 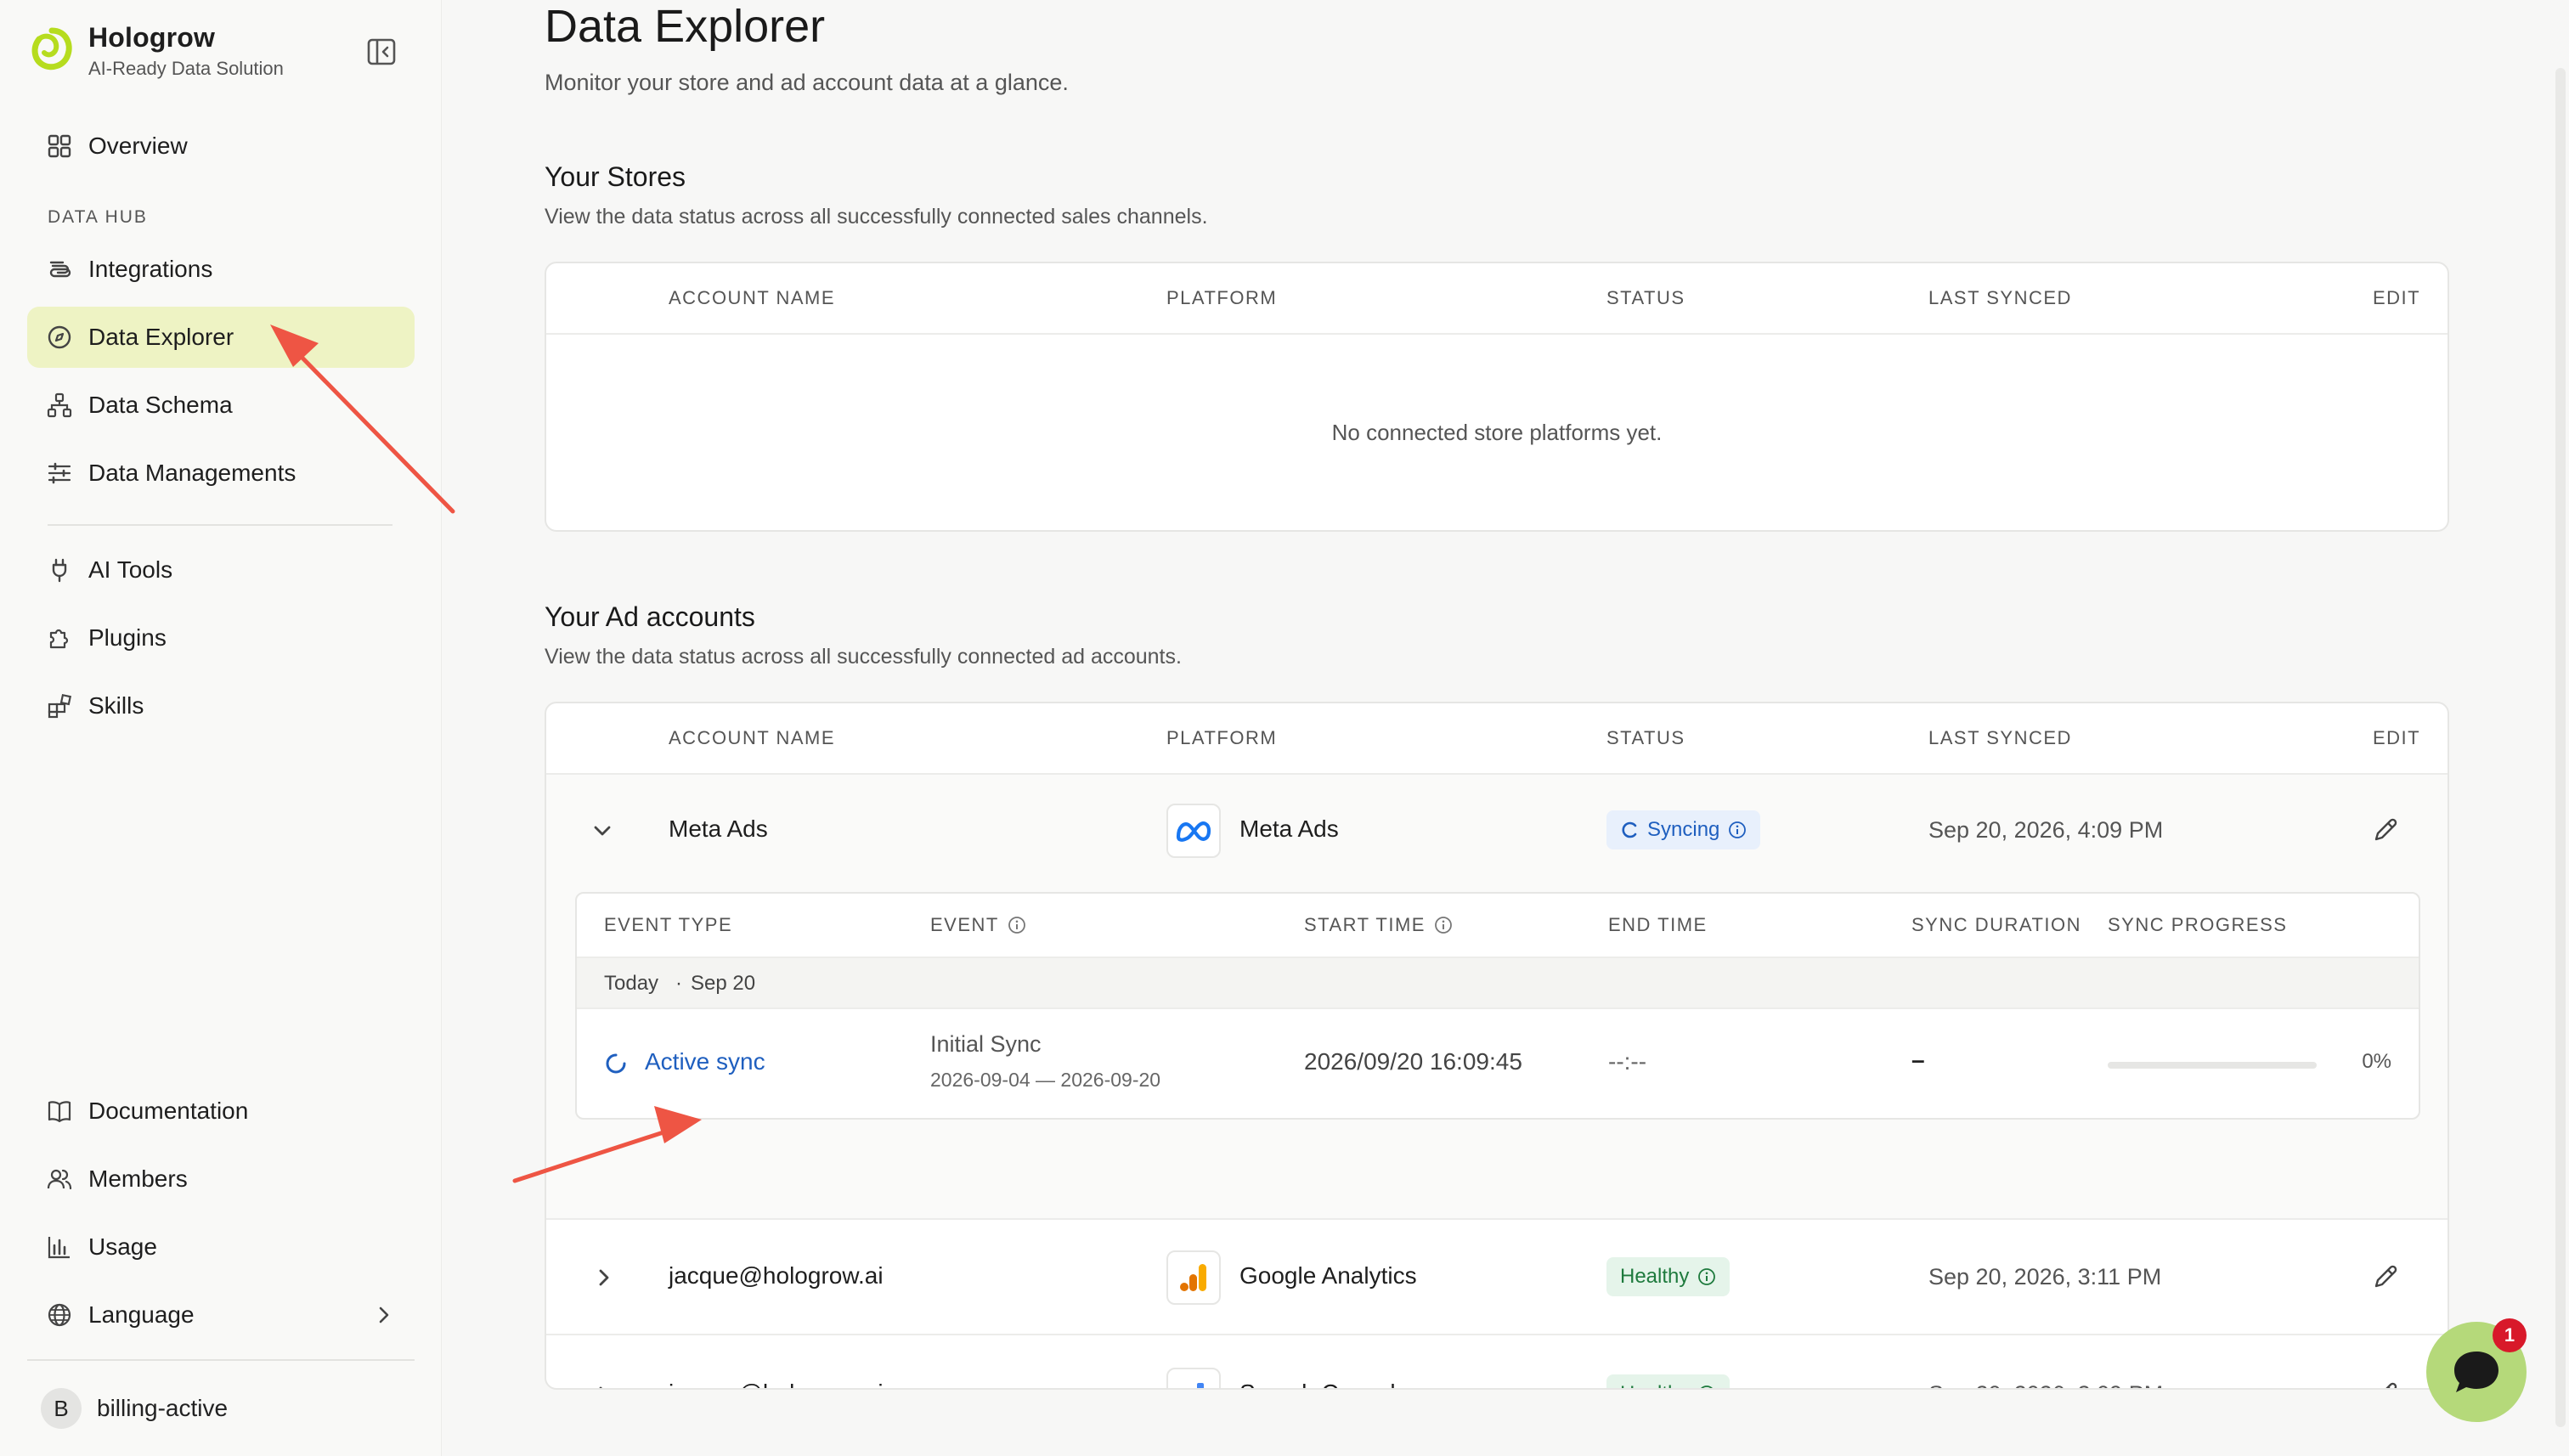 What do you see at coordinates (221, 570) in the screenshot?
I see `sidebar-item-ai-tools: AI Tools` at bounding box center [221, 570].